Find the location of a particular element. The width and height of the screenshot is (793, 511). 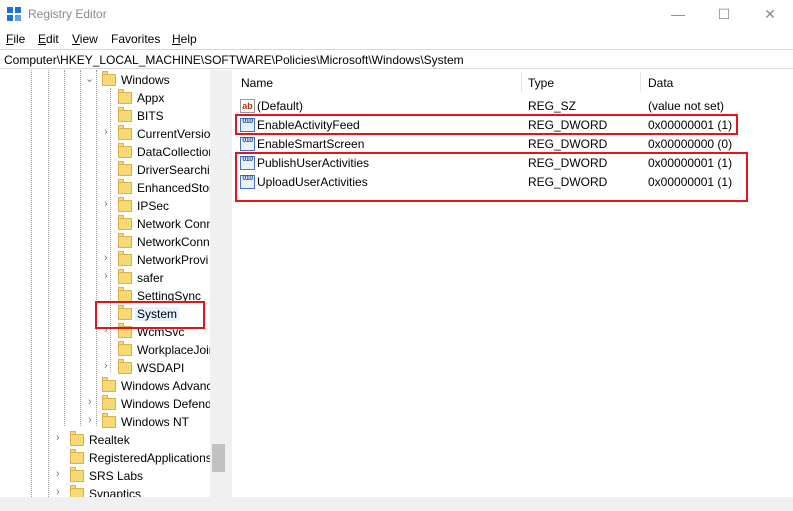

tree-item-label: safer is located at coordinates (150, 278).